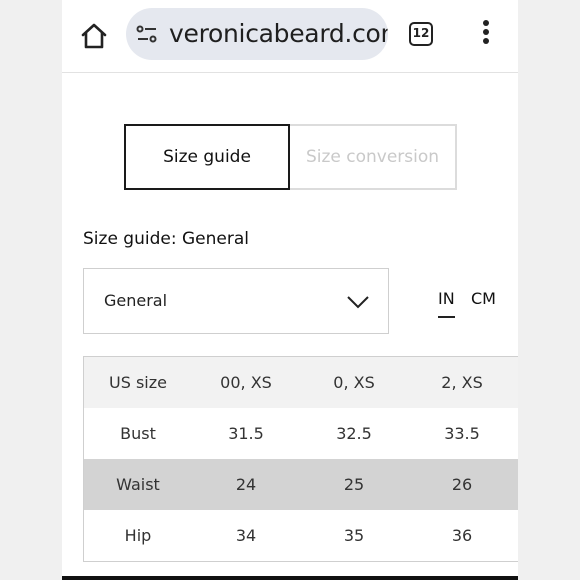  I want to click on table-header-row: US size 00, XS 0, XS 2, XS, so click(301, 382).